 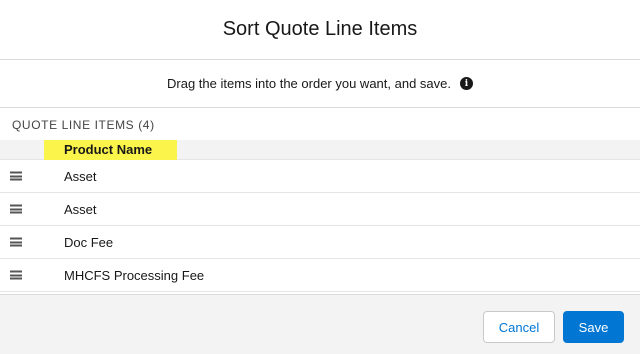 I want to click on list-item-label: MHCFS Processing Fee, so click(x=134, y=275).